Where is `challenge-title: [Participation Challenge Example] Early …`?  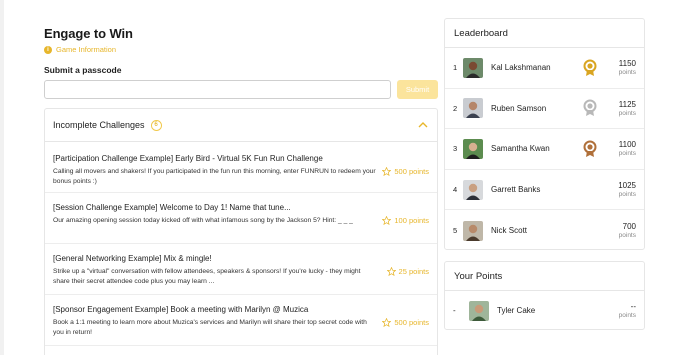 challenge-title: [Participation Challenge Example] Early … is located at coordinates (188, 158).